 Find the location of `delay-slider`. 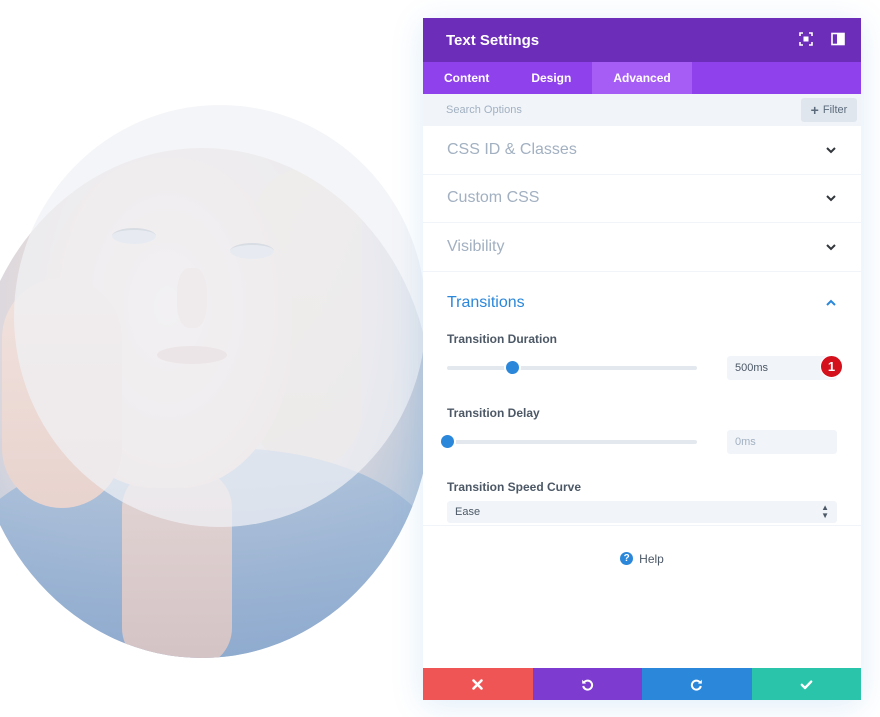

delay-slider is located at coordinates (568, 441).